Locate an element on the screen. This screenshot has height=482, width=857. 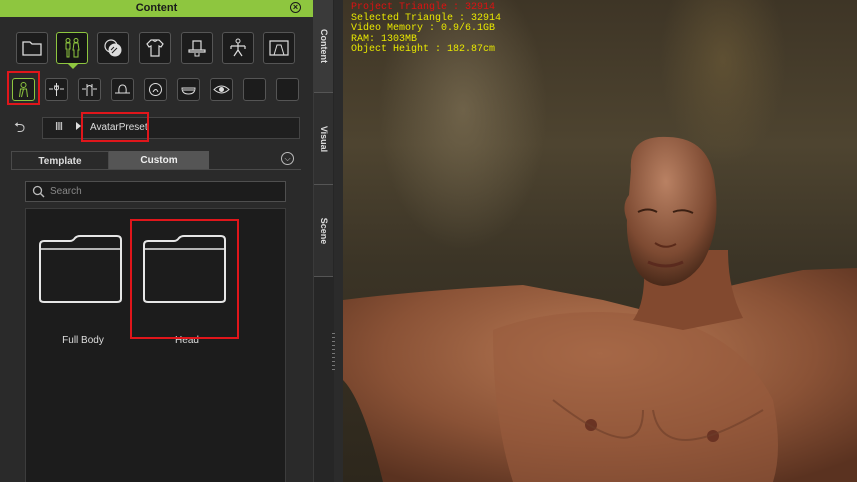
actor-body-button is located at coordinates (72, 48).